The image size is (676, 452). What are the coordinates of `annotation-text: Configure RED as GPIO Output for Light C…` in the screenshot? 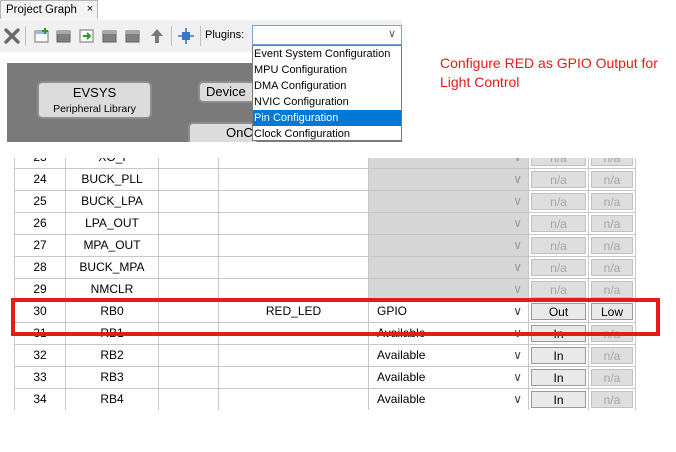 It's located at (549, 72).